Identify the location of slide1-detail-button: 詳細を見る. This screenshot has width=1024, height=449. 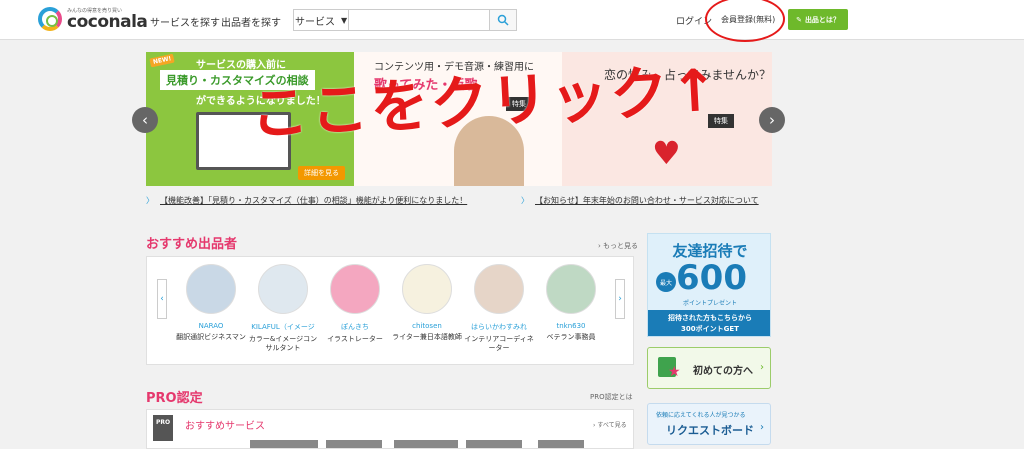
(321, 173).